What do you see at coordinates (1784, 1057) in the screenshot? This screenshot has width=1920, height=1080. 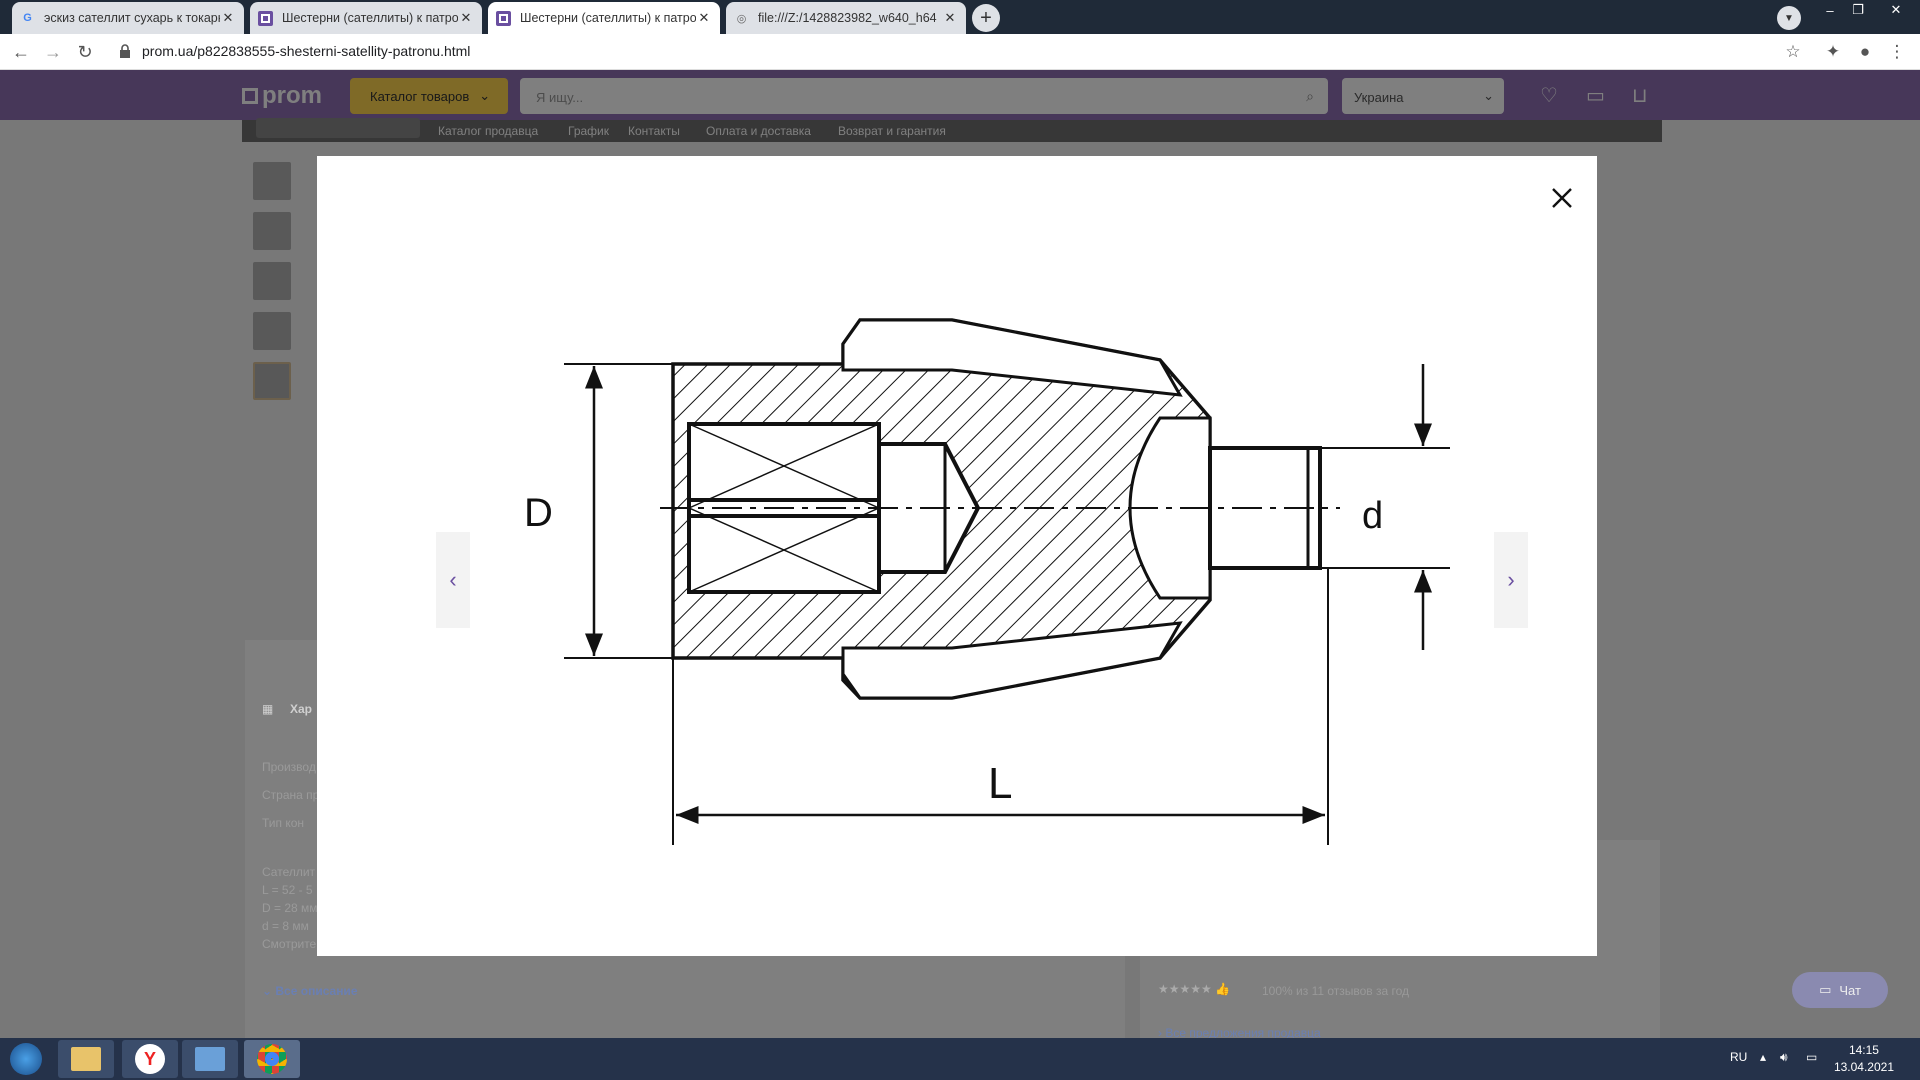 I see `volume-icon: 🔊︎` at bounding box center [1784, 1057].